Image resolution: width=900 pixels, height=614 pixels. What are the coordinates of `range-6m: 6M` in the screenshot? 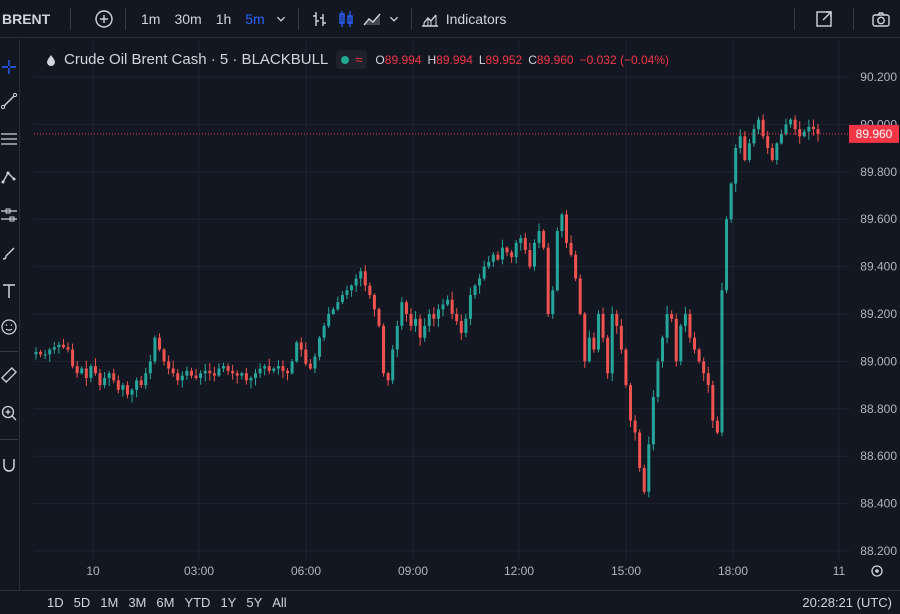 It's located at (165, 602).